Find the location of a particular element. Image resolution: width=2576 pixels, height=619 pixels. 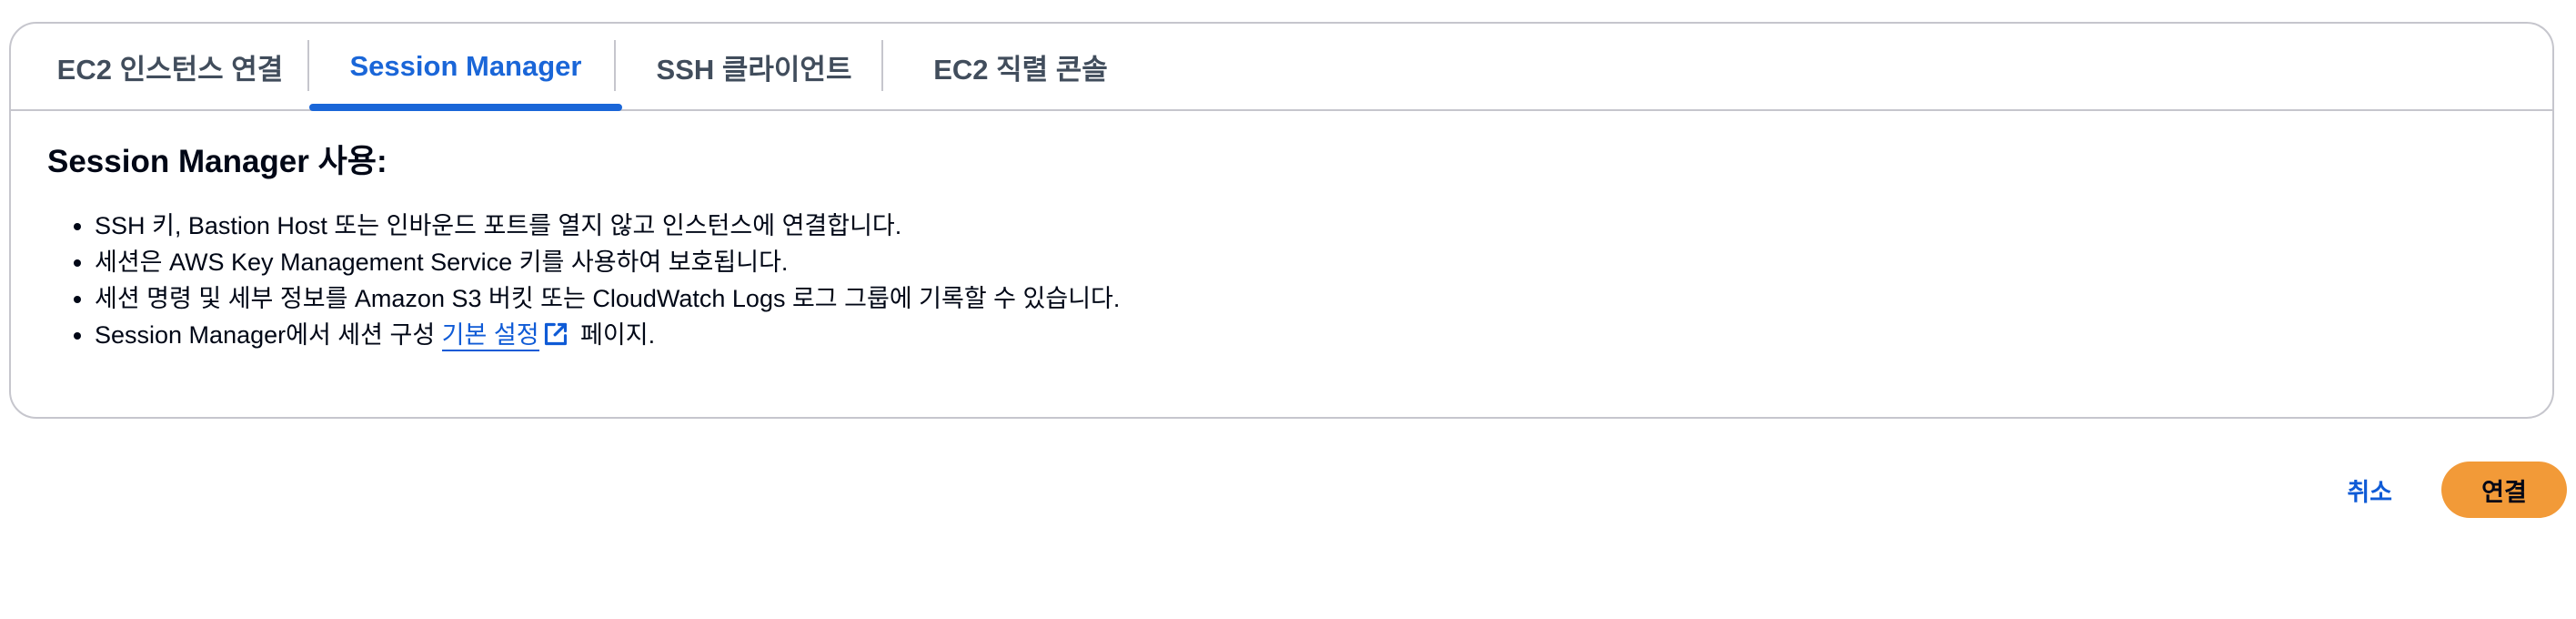

list-item: Session Manager에서 세션 구성 기본 설정 페이지. is located at coordinates (1305, 337).